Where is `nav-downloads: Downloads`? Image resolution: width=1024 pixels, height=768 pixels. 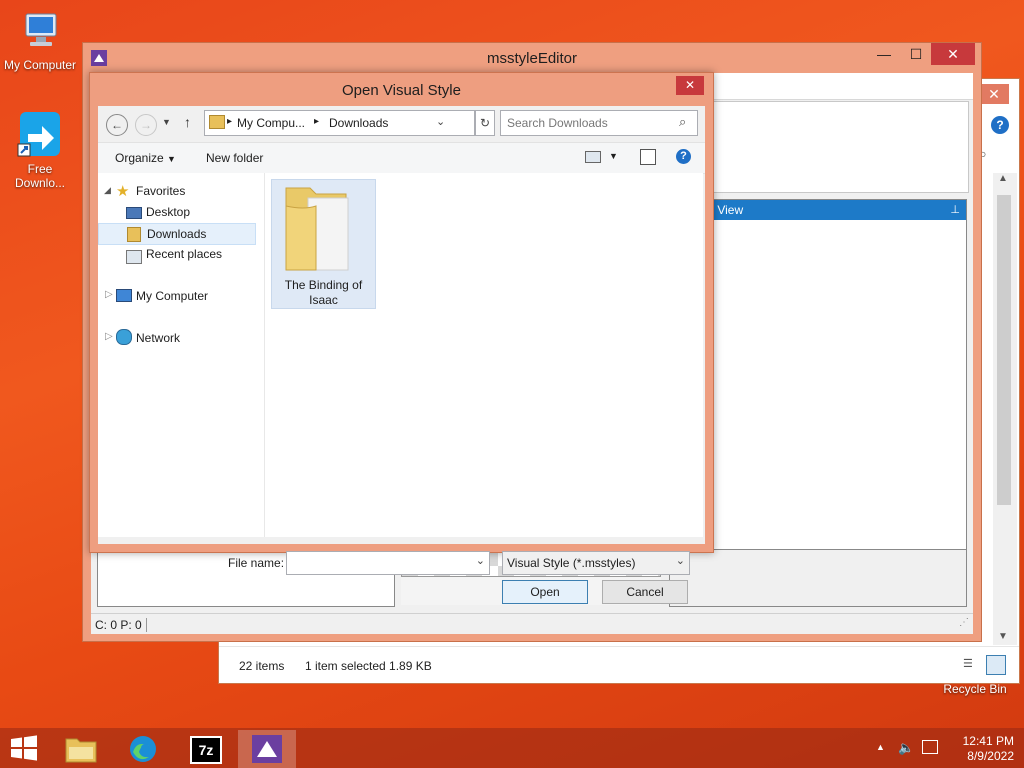
nav-downloads: Downloads is located at coordinates (177, 234).